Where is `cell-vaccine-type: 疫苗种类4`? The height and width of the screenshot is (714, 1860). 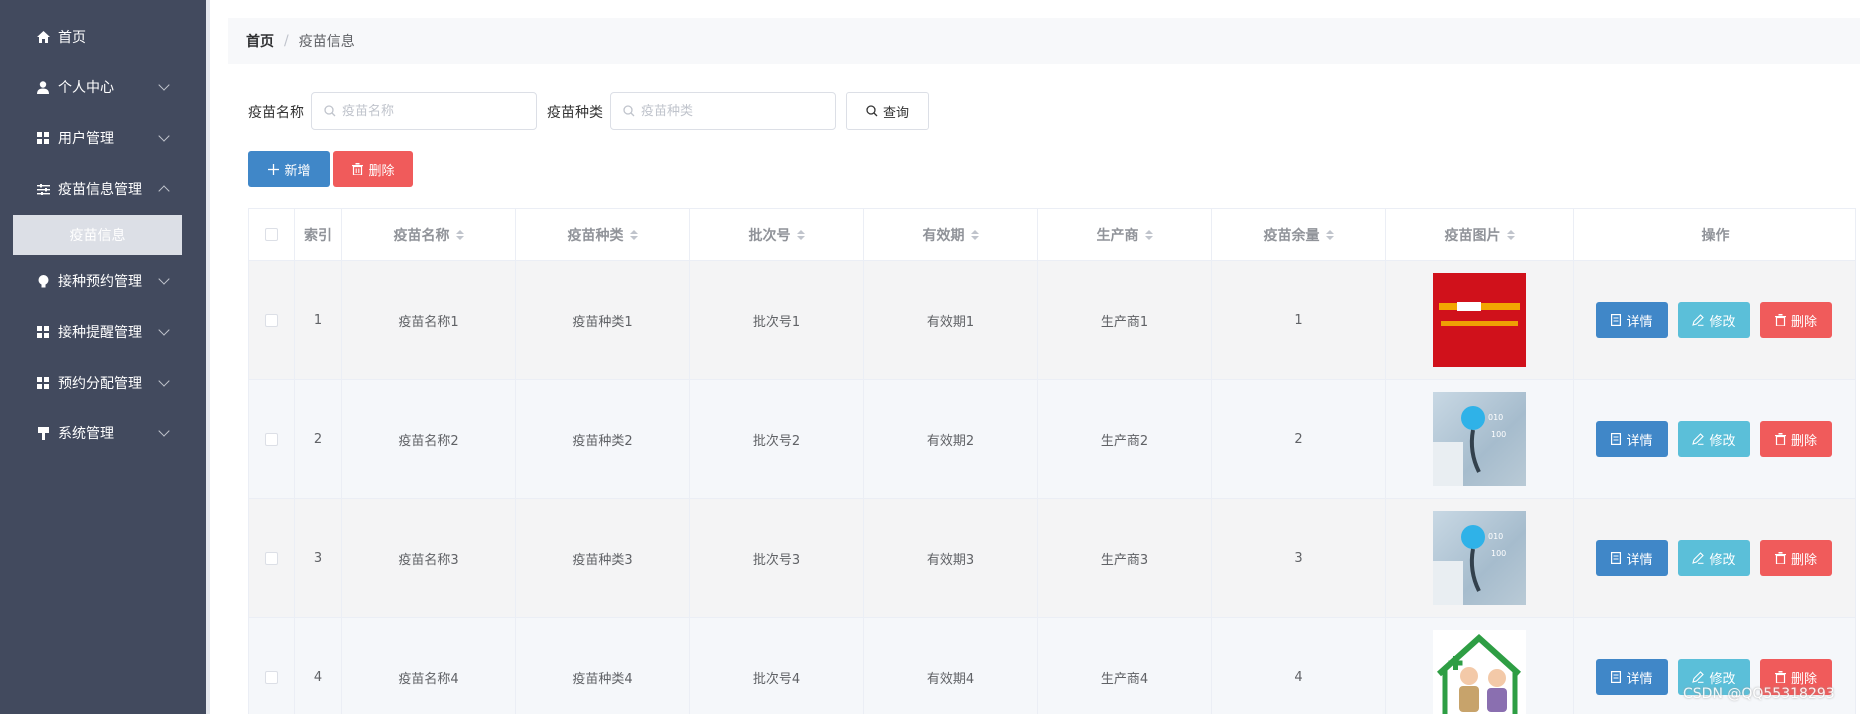 cell-vaccine-type: 疫苗种类4 is located at coordinates (603, 666).